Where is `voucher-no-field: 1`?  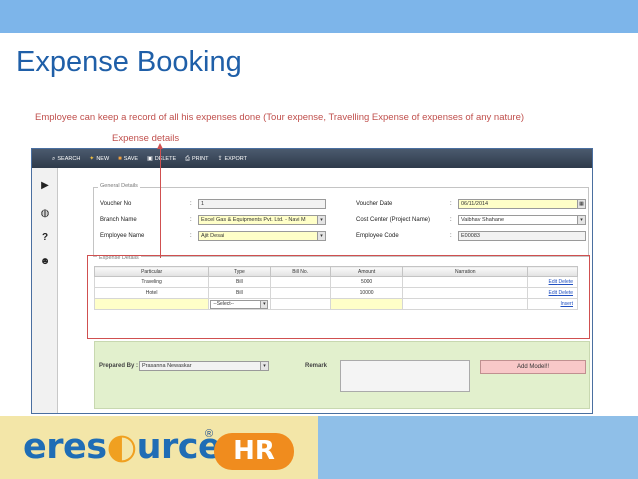
voucher-no-field: 1 is located at coordinates (262, 204).